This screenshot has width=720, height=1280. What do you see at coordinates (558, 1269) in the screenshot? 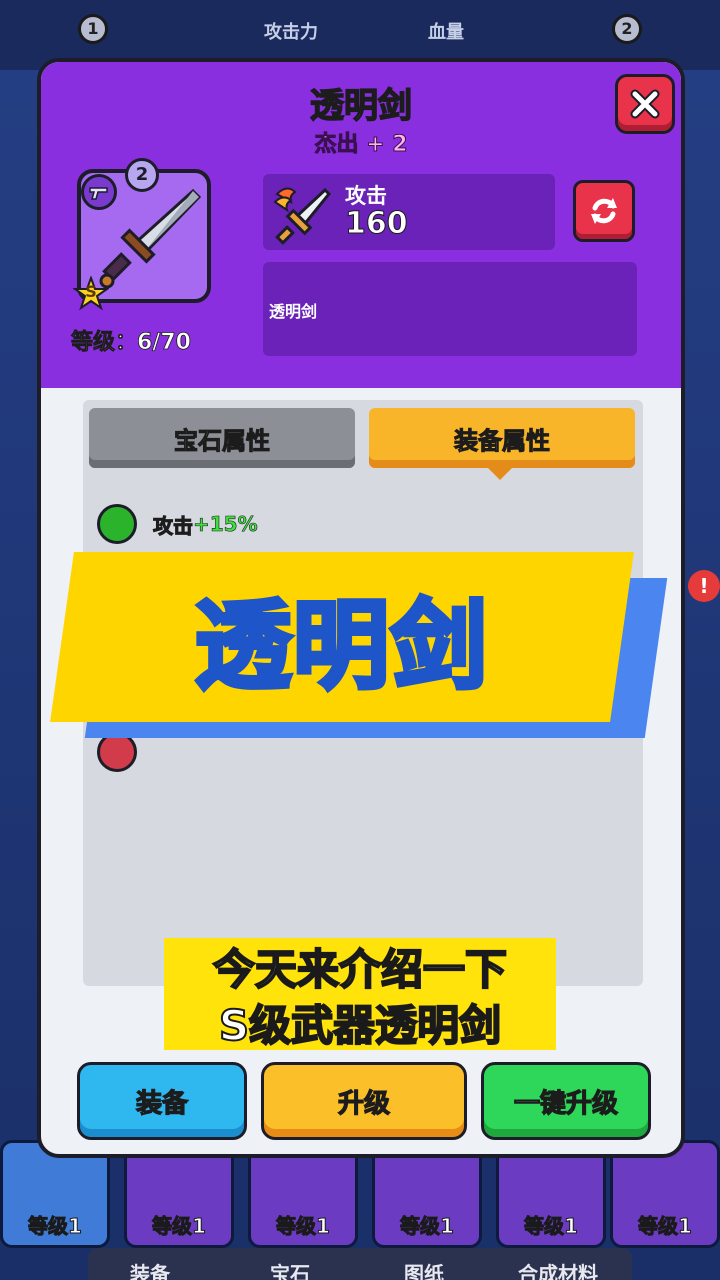
I see `tab-materials: 合成材料` at bounding box center [558, 1269].